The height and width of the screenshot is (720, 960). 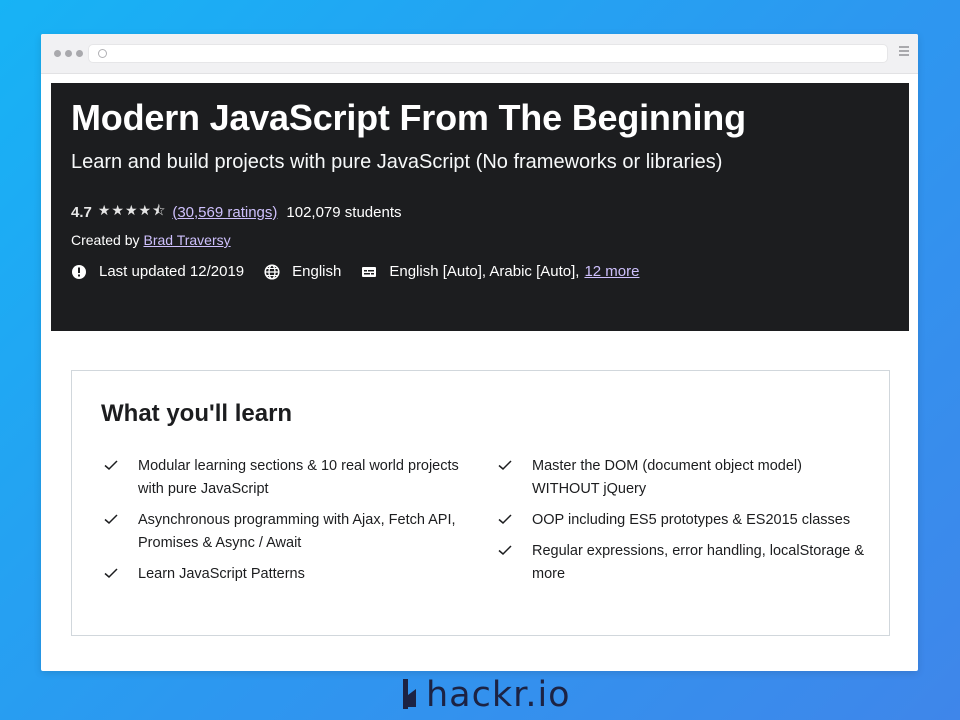 I want to click on window-controls, so click(x=68, y=53).